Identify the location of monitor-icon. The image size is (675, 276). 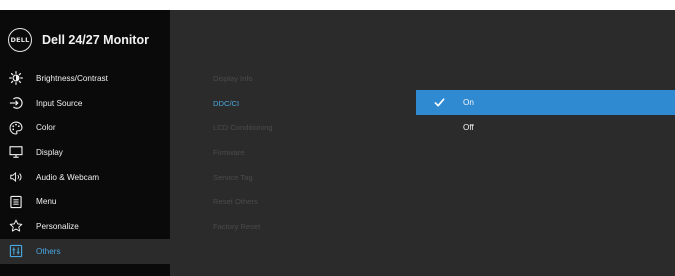
(16, 152).